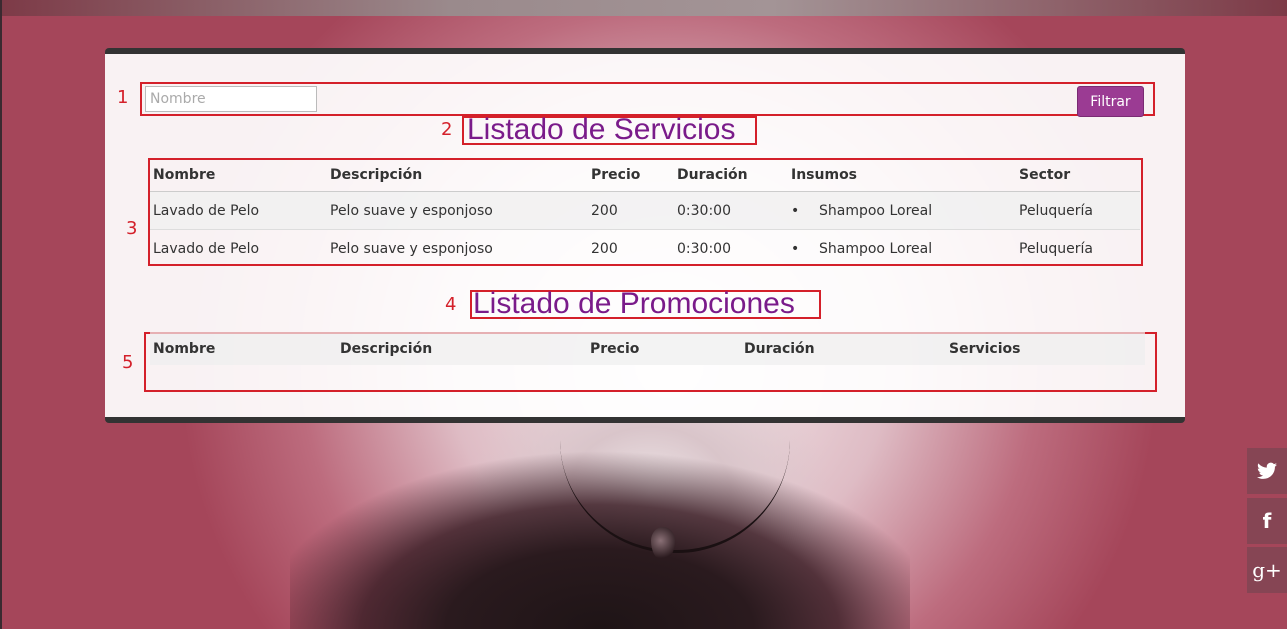 The image size is (1287, 629). What do you see at coordinates (634, 303) in the screenshot?
I see `promociones-heading: Listado de Promociones` at bounding box center [634, 303].